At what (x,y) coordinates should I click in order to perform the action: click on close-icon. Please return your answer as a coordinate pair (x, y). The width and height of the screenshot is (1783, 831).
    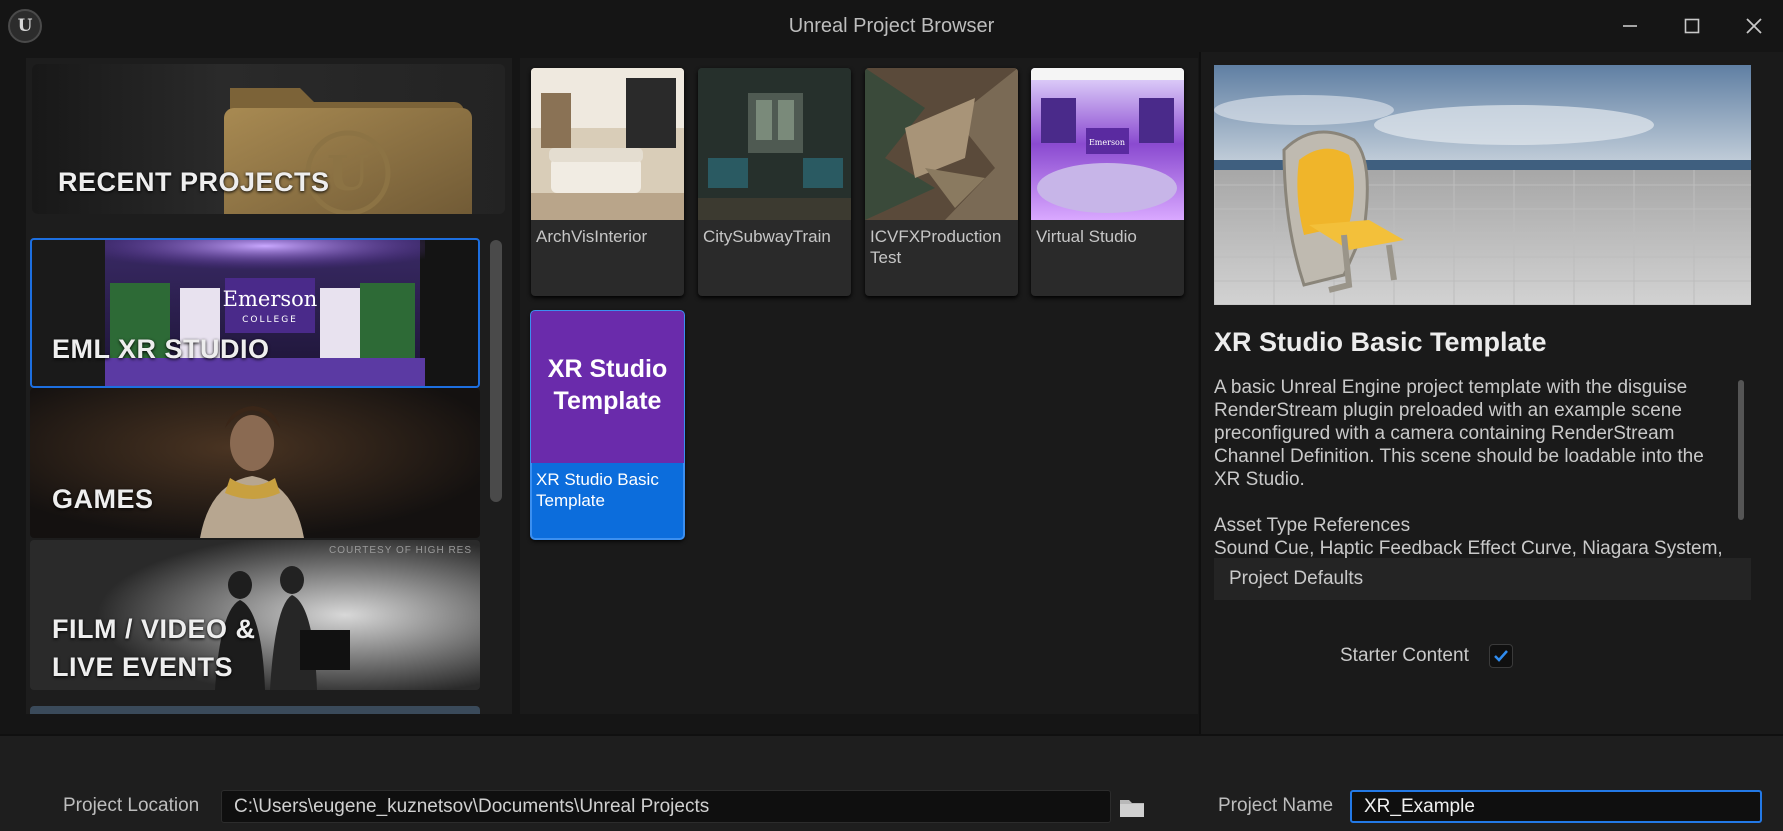
    Looking at the image, I should click on (1754, 26).